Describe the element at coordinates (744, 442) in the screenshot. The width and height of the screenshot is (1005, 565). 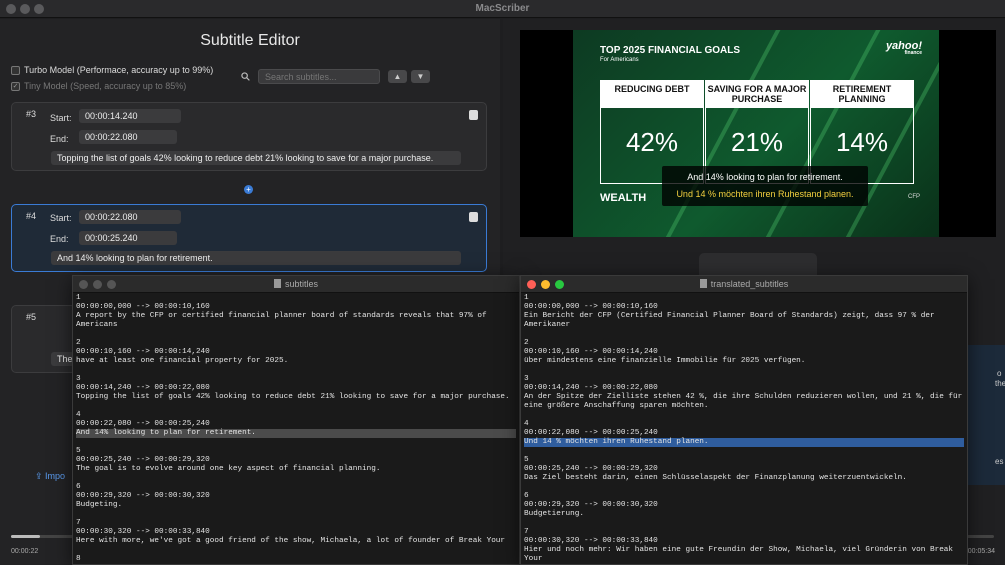
I see `srt-text-line: Und 14 % möchten ihren Ruhestand planen.` at that location.